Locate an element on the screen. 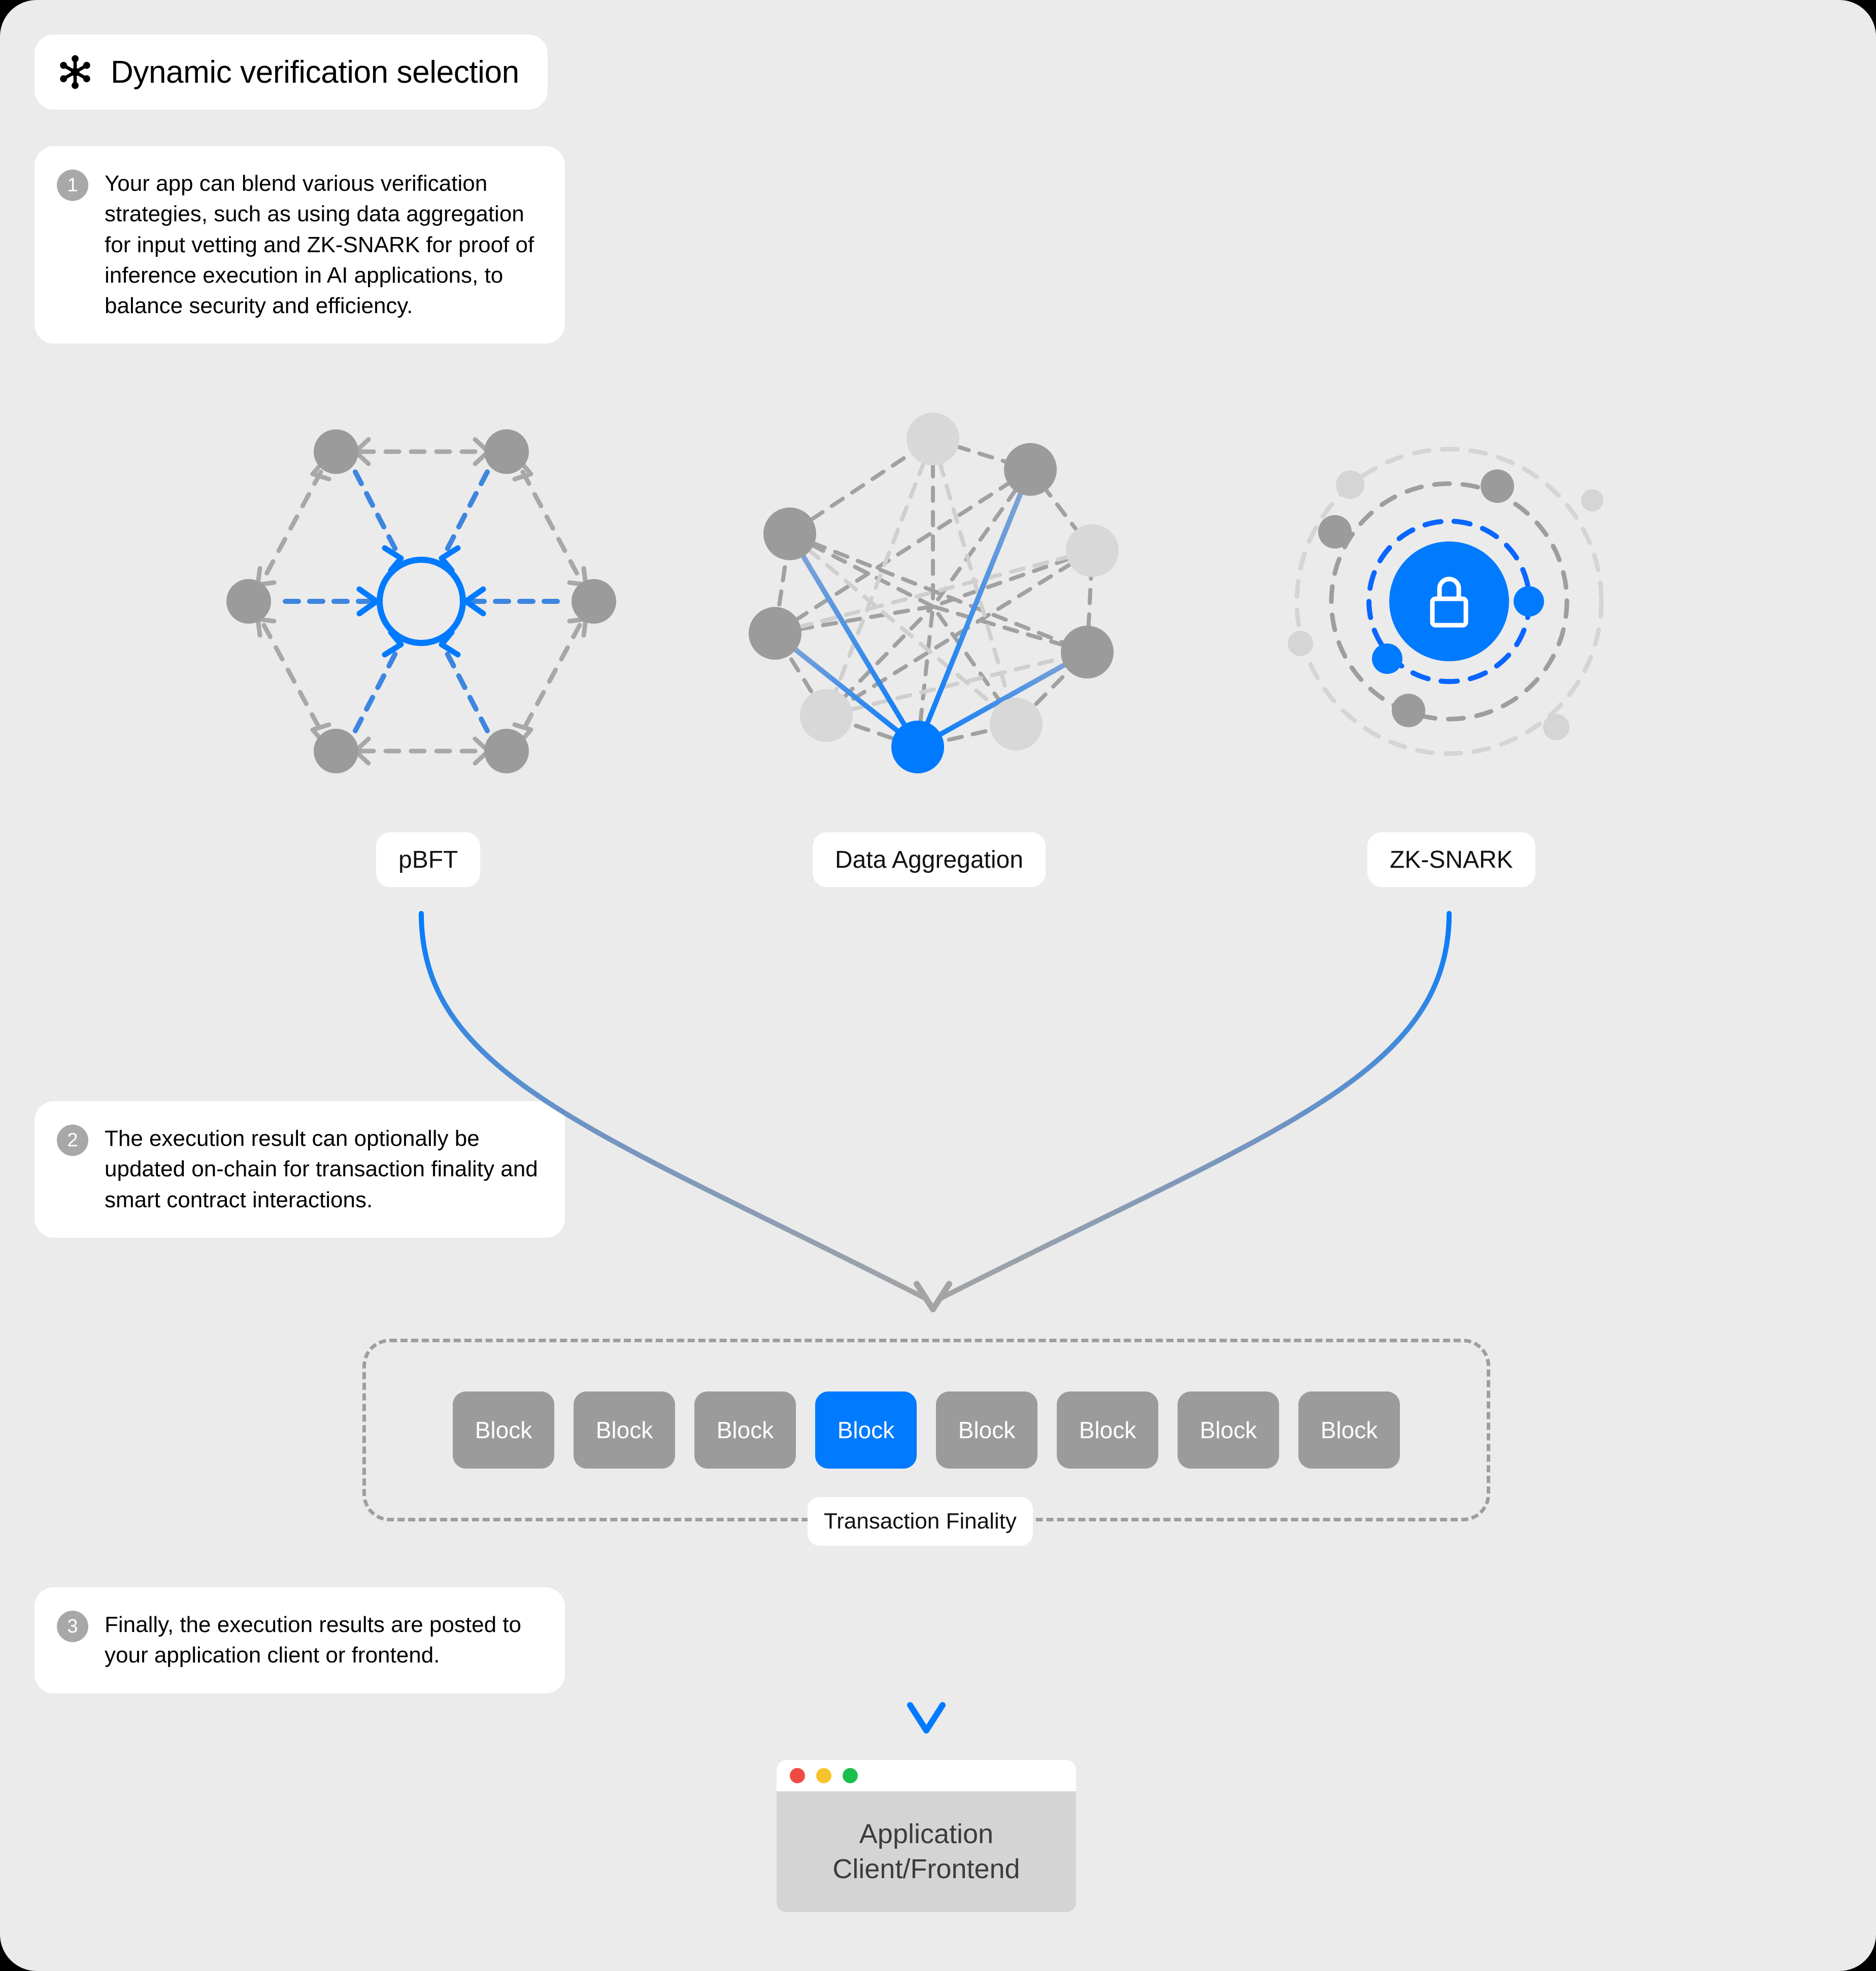 This screenshot has width=1876, height=1971. aggregator-node is located at coordinates (917, 747).